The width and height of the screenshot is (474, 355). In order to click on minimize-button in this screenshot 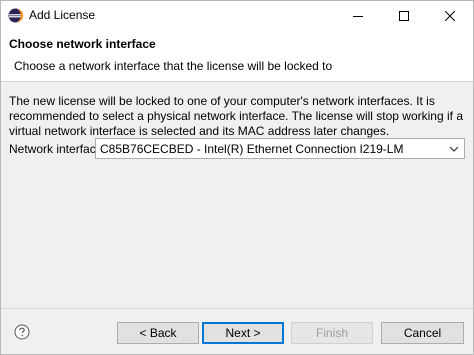, I will do `click(358, 15)`.